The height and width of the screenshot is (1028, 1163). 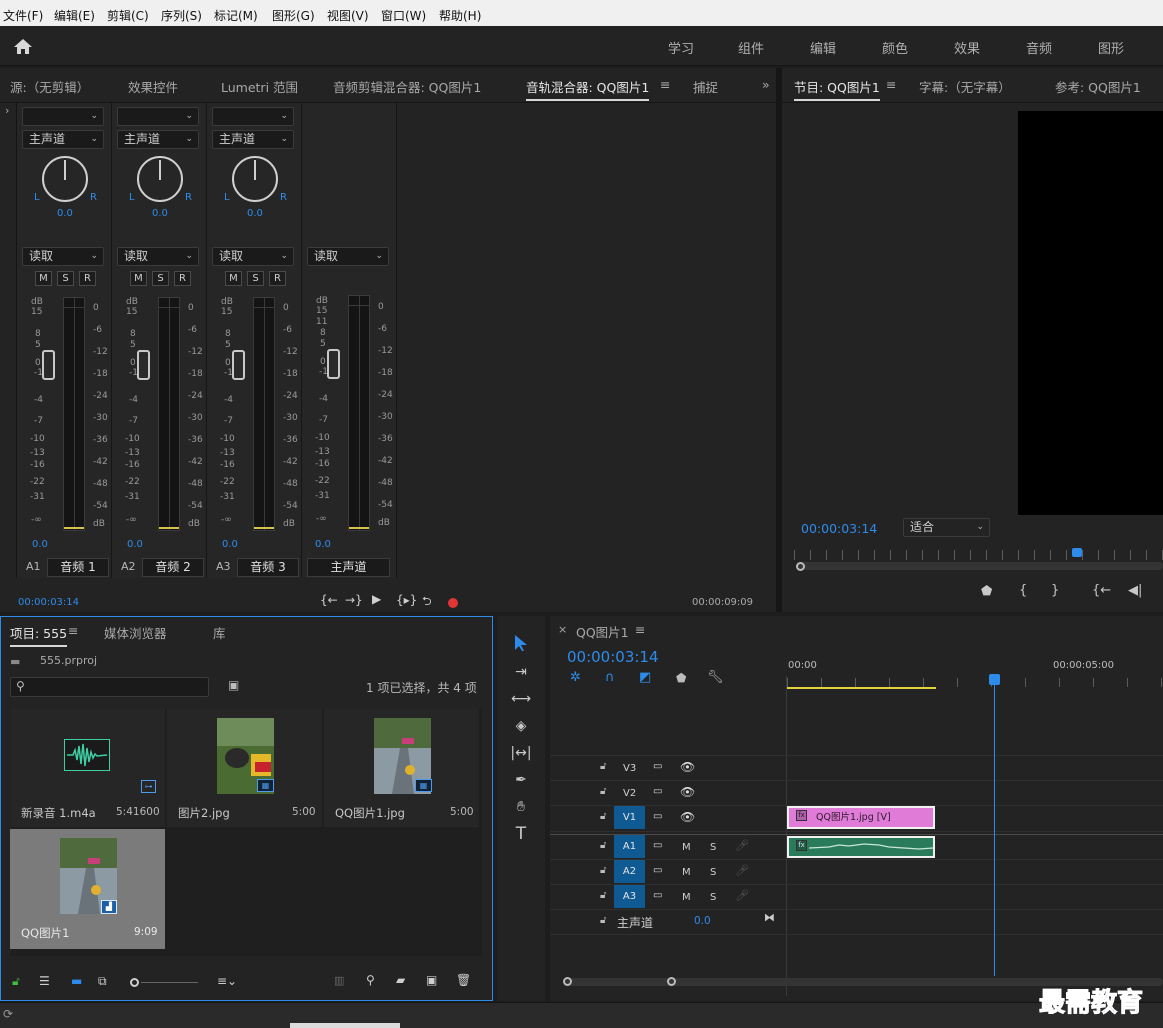 I want to click on nest-icon: ✲, so click(x=575, y=677).